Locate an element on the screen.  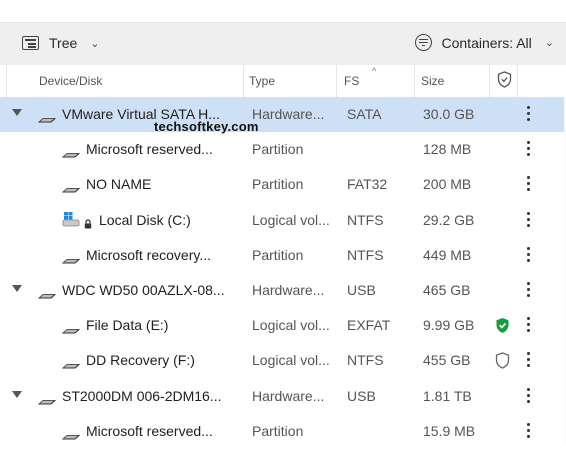
size-cell: 449 MB is located at coordinates (447, 254).